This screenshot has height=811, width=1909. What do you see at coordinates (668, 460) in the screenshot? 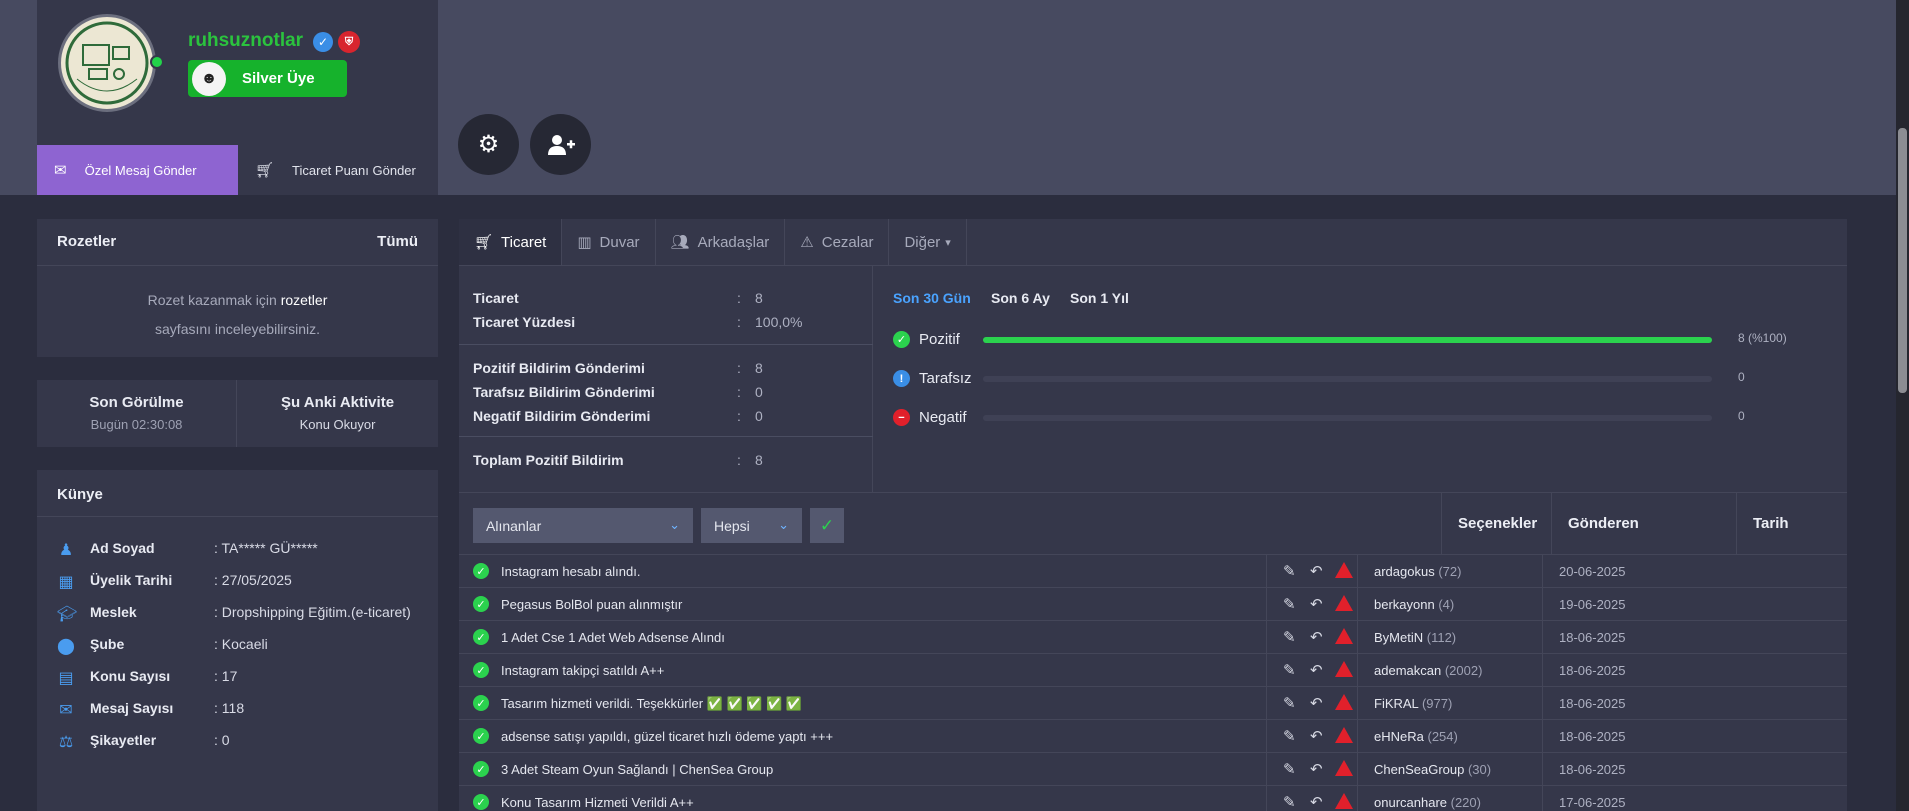
I see `stat-row: Toplam Pozitif Bildirim : 8` at bounding box center [668, 460].